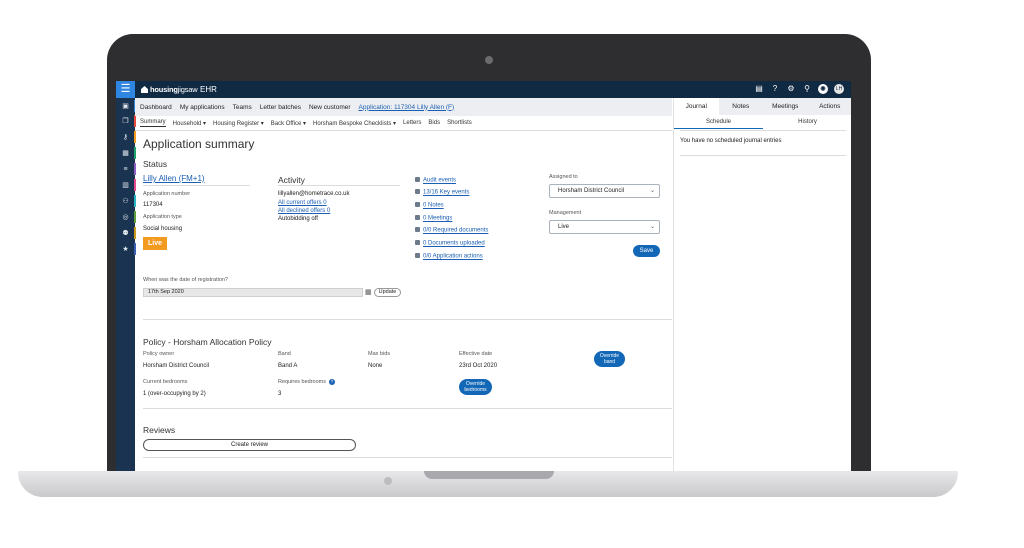 The width and height of the screenshot is (1024, 548). Describe the element at coordinates (475, 218) in the screenshot. I see `meetings-link: 0 Meetings` at that location.